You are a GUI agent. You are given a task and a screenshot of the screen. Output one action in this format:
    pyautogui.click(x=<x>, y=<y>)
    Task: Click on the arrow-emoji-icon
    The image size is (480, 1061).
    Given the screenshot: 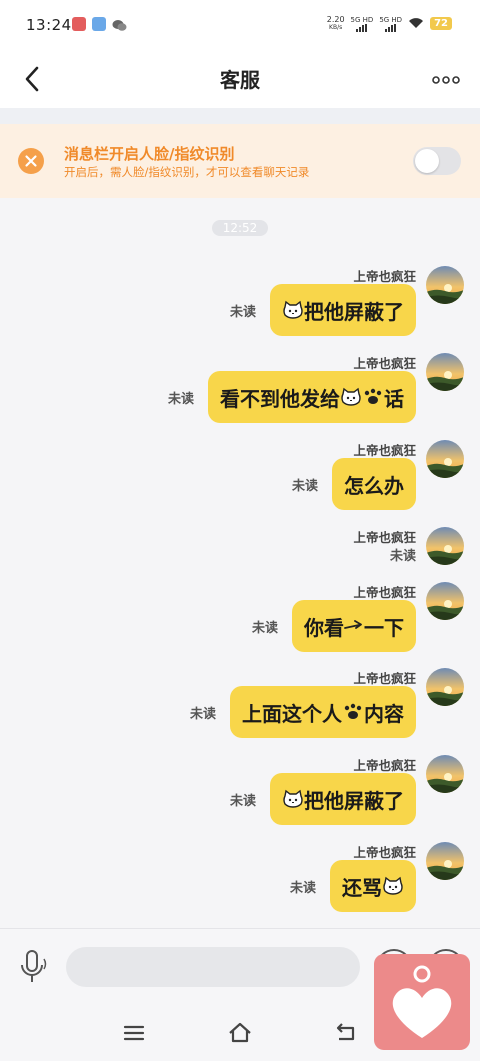 What is the action you would take?
    pyautogui.click(x=353, y=624)
    